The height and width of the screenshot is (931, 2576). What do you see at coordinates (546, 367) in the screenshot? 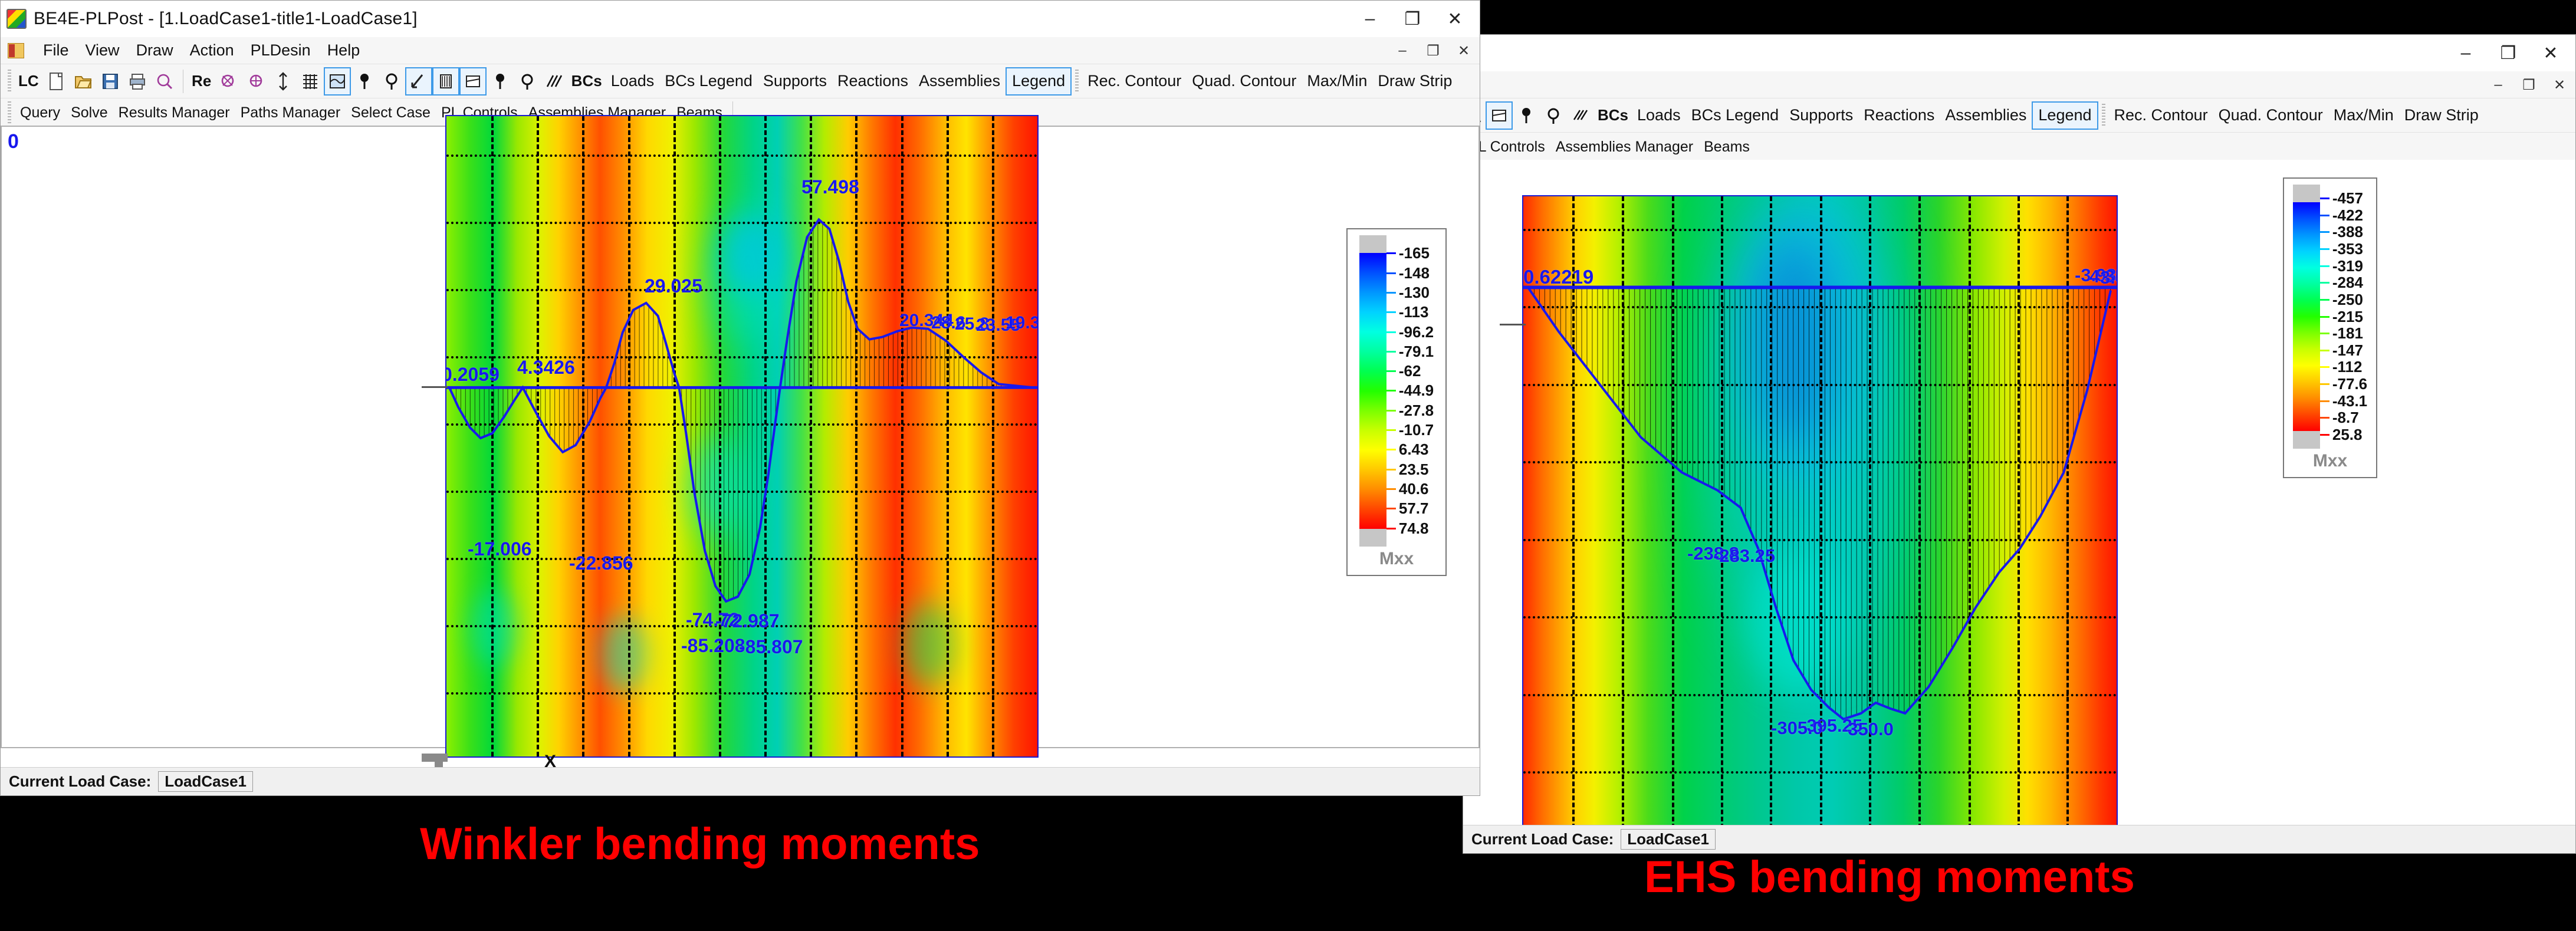
I see `diagram-label: 4.3426` at bounding box center [546, 367].